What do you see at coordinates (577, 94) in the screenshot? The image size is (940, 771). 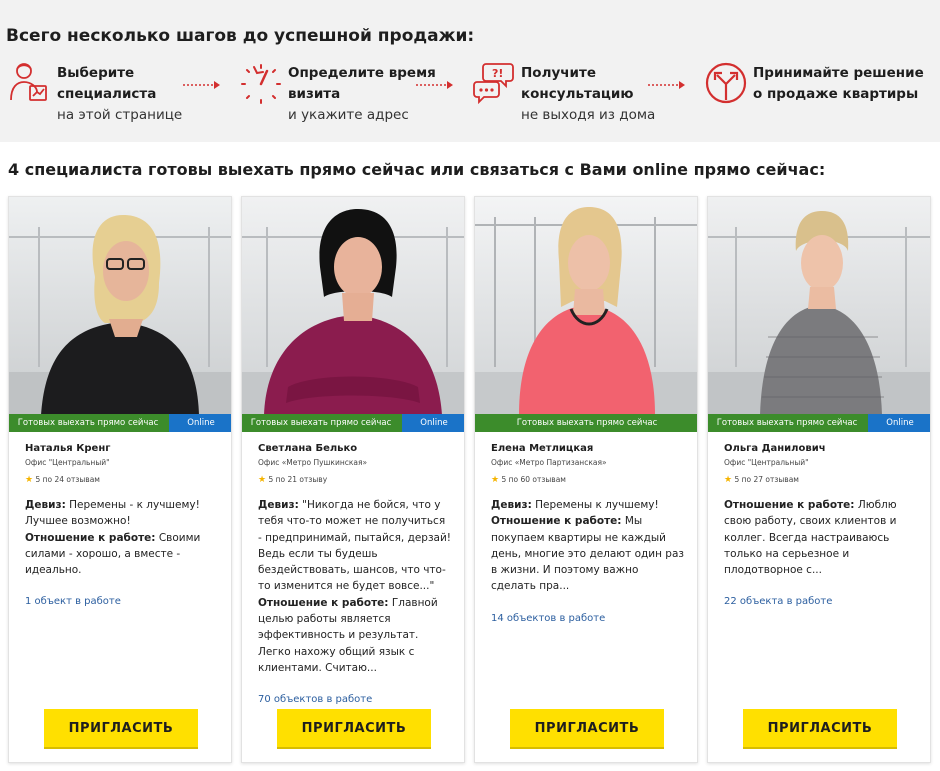 I see `step-bold-2: консультацию` at bounding box center [577, 94].